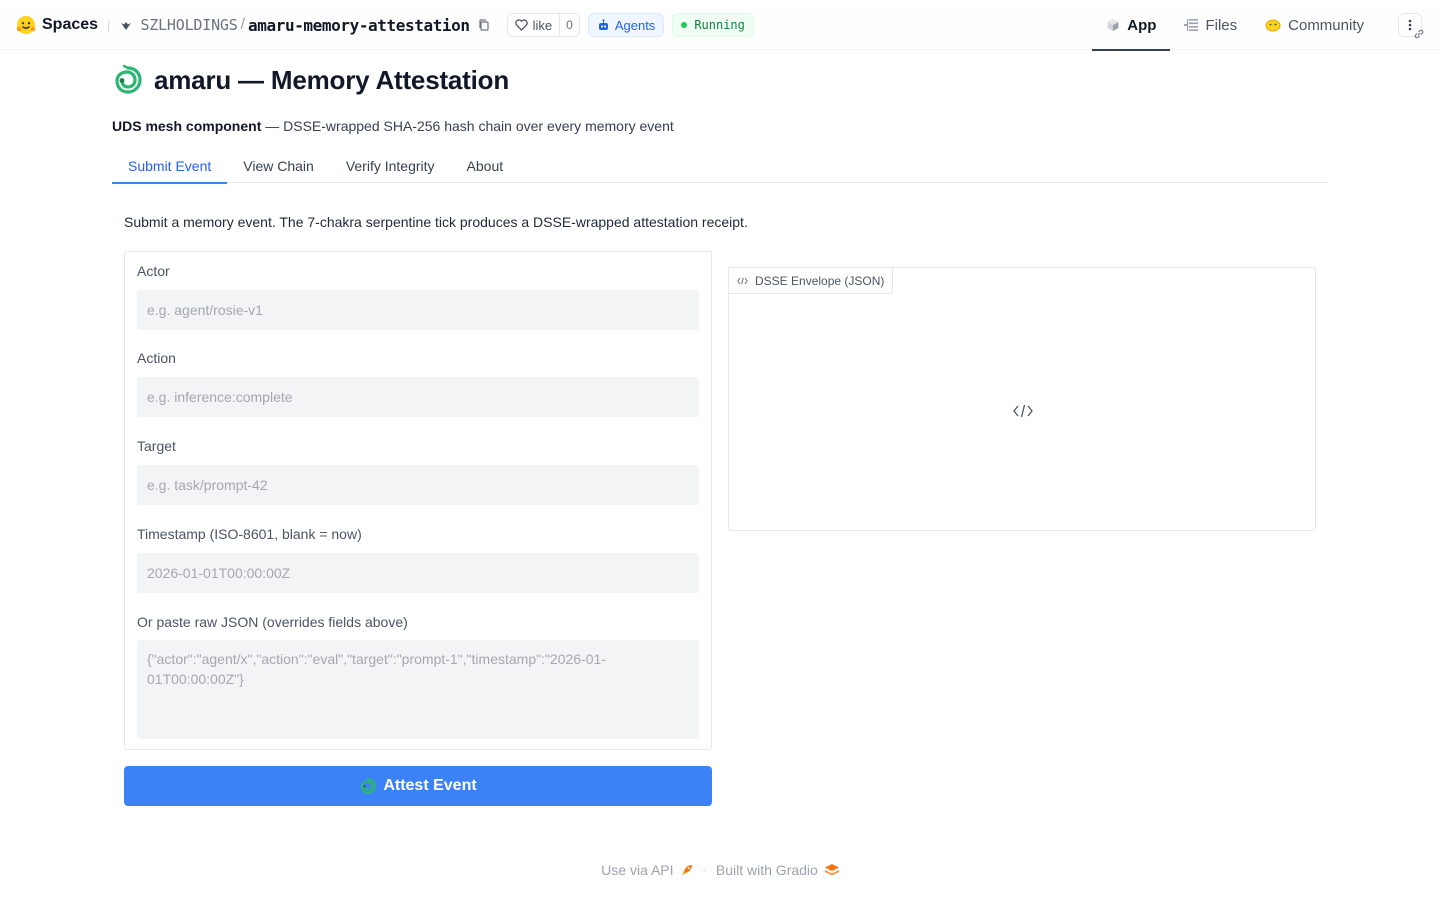 The image size is (1440, 900). Describe the element at coordinates (820, 280) in the screenshot. I see `output-label-text: DSSE Envelope (JSON)` at that location.